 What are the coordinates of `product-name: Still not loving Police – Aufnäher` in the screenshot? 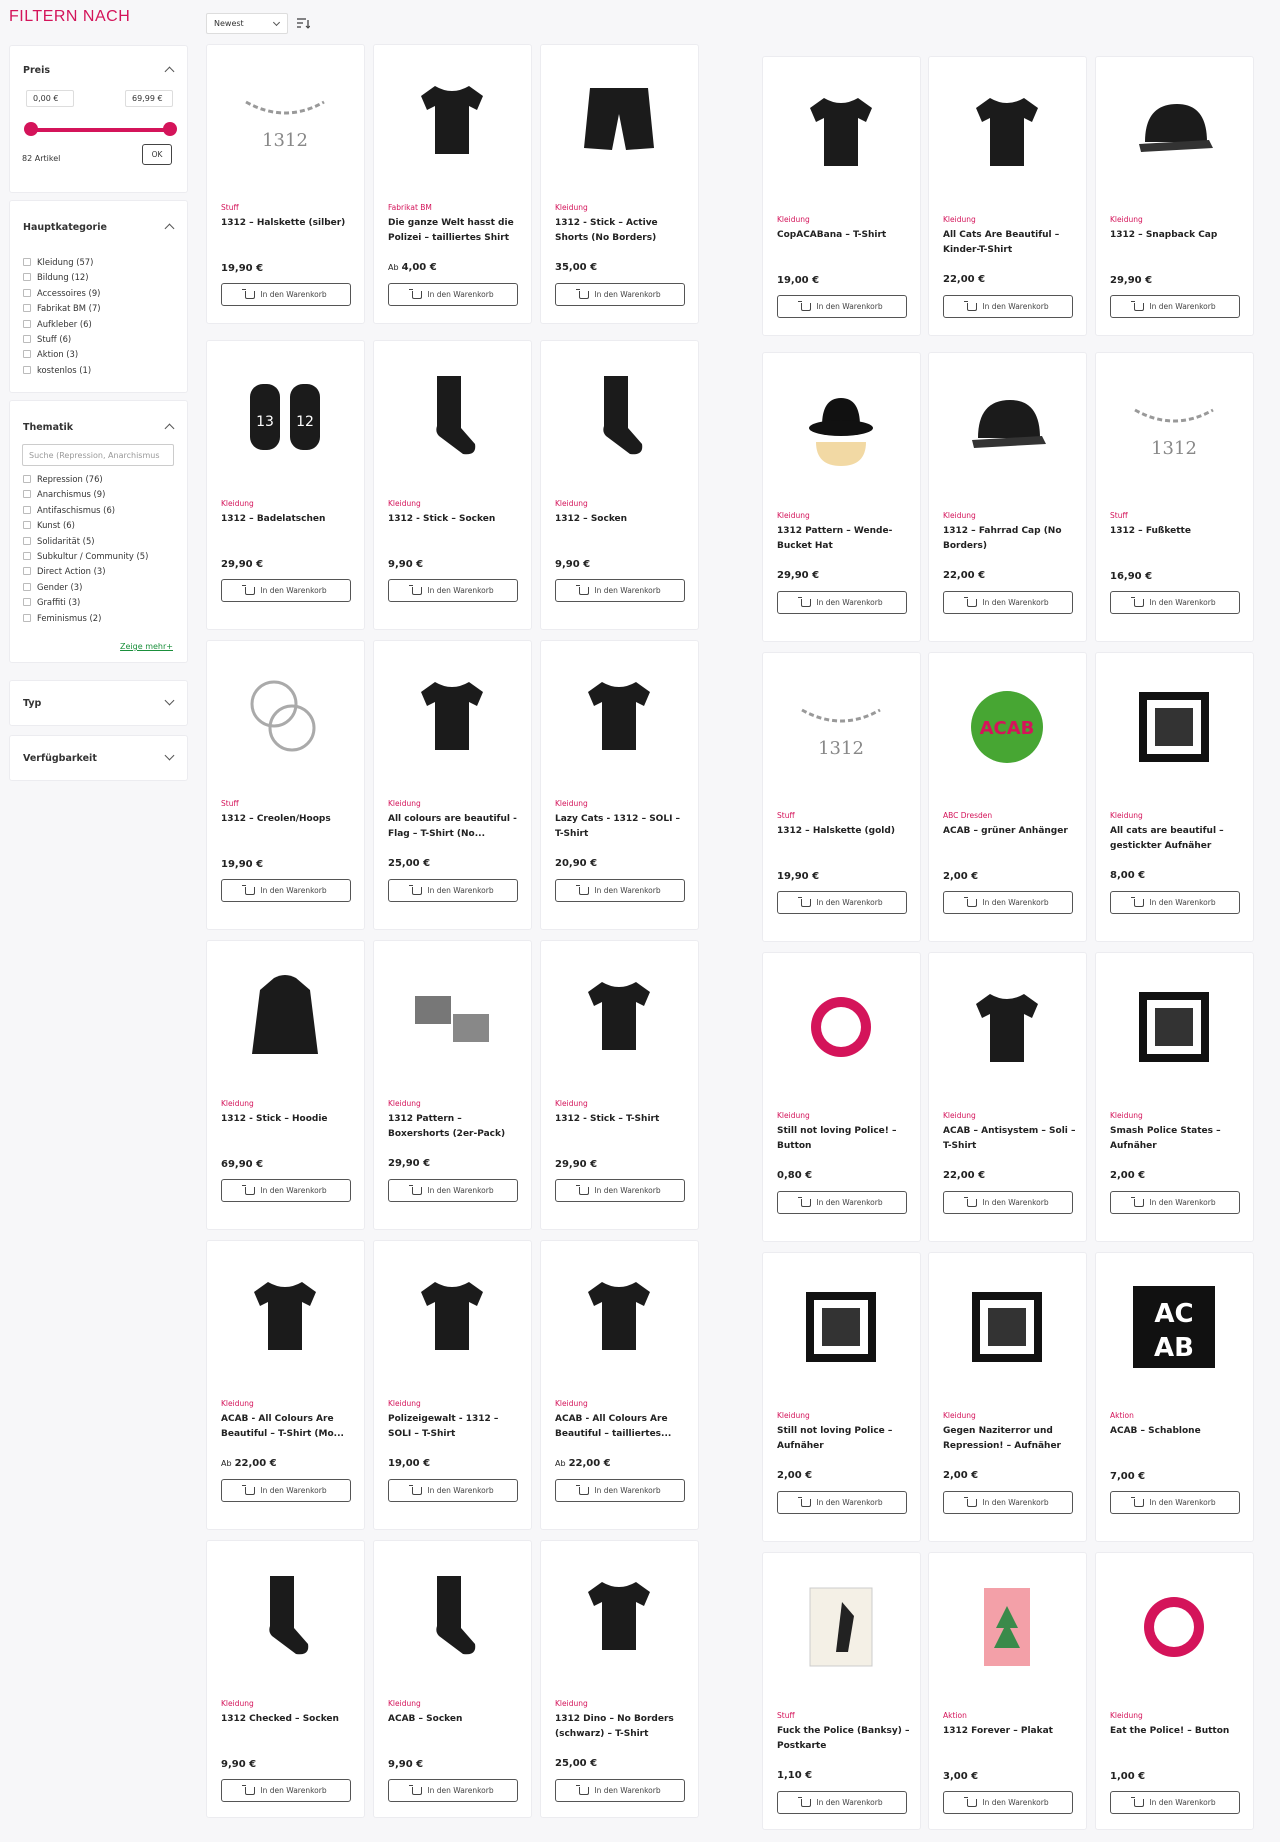 It's located at (844, 1439).